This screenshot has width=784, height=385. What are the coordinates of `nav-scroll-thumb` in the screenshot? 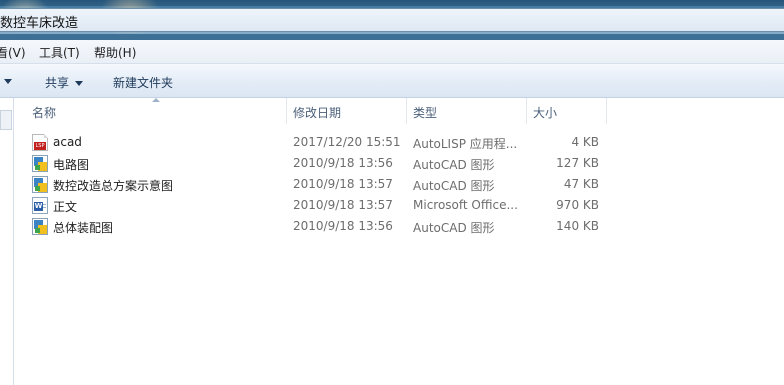 It's located at (6, 120).